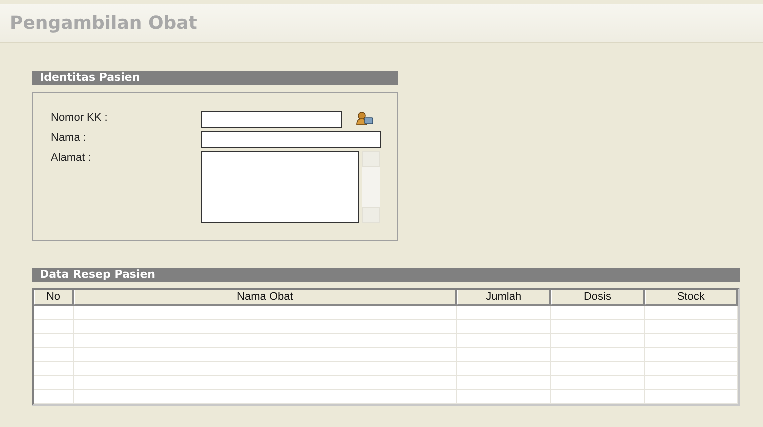 This screenshot has width=763, height=427. What do you see at coordinates (504, 298) in the screenshot?
I see `column-header: Jumlah` at bounding box center [504, 298].